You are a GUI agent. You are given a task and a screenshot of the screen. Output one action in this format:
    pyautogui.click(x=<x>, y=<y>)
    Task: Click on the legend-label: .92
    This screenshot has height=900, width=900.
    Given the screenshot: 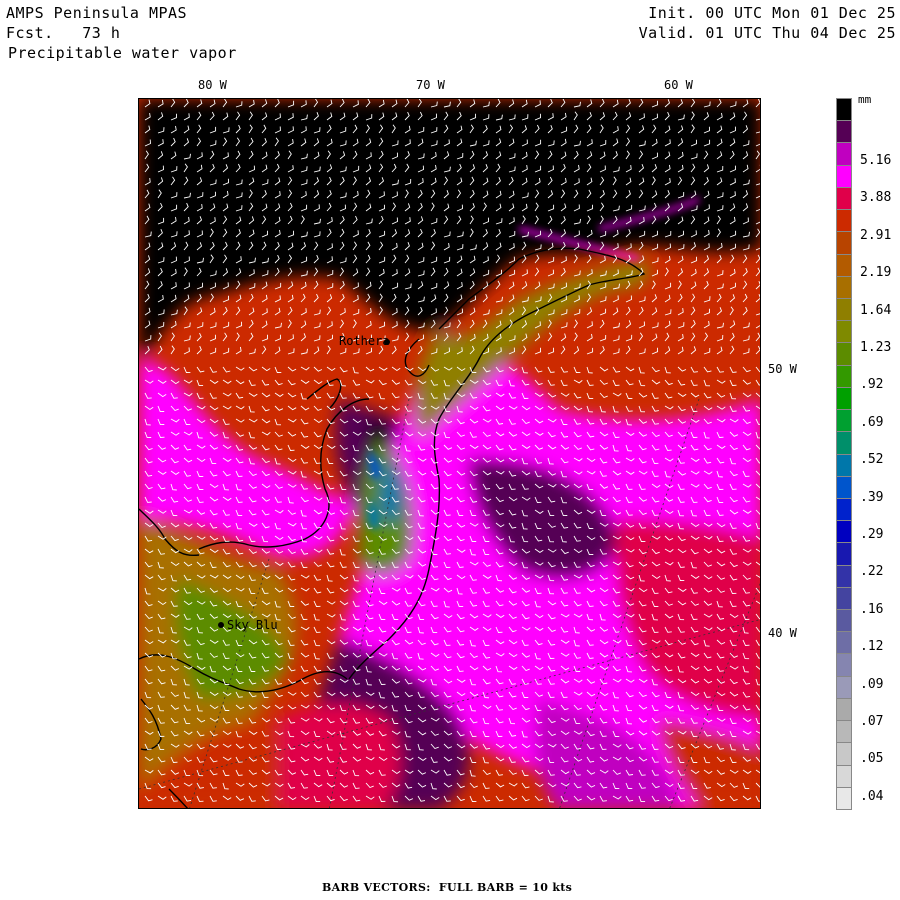 What is the action you would take?
    pyautogui.click(x=872, y=385)
    